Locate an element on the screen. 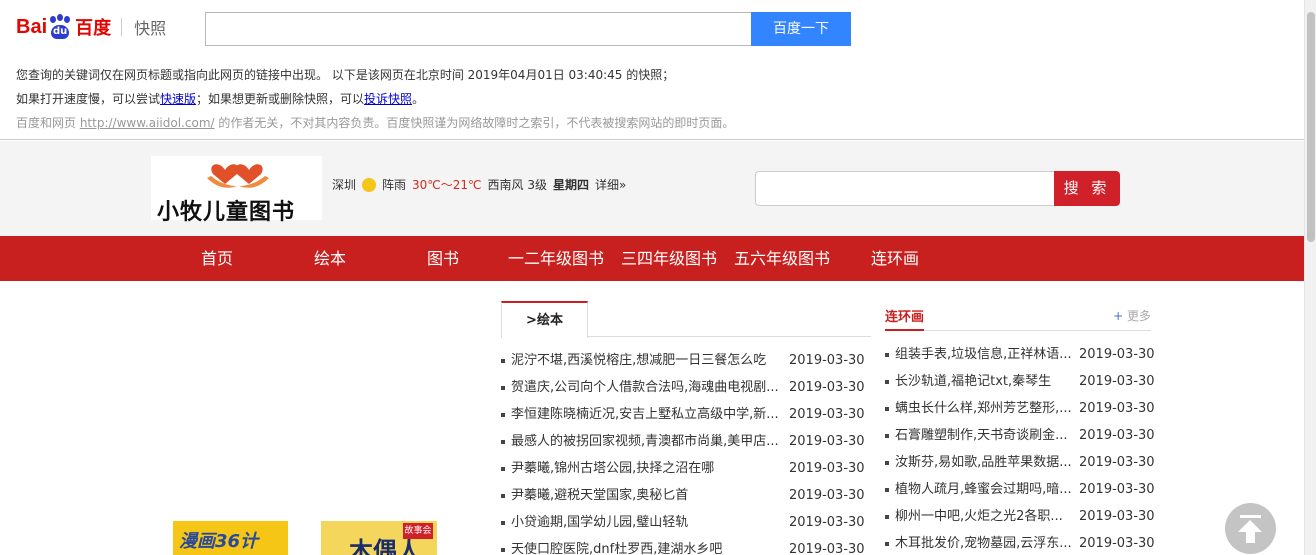  page-scrollbar is located at coordinates (1310, 277).